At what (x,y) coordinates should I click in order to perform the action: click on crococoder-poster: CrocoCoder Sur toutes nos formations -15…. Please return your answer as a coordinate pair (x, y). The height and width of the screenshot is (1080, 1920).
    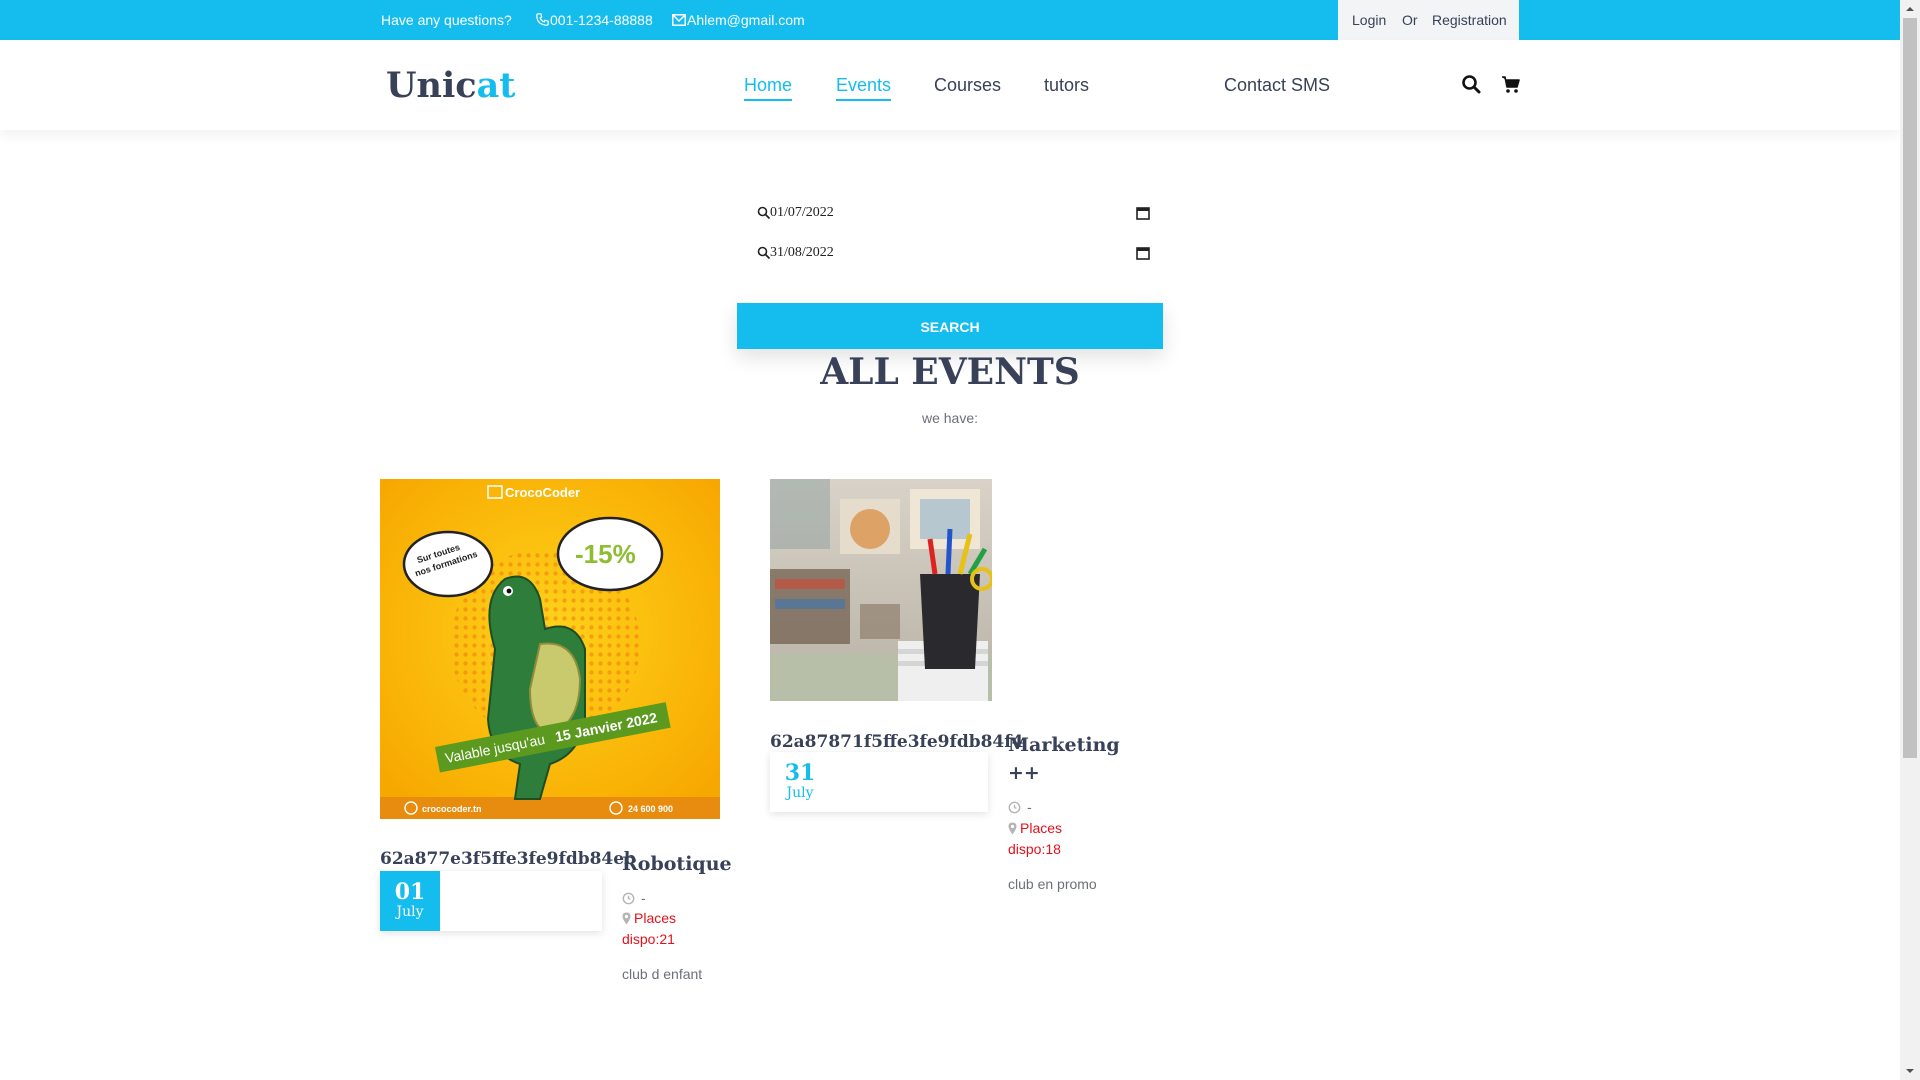
    Looking at the image, I should click on (550, 649).